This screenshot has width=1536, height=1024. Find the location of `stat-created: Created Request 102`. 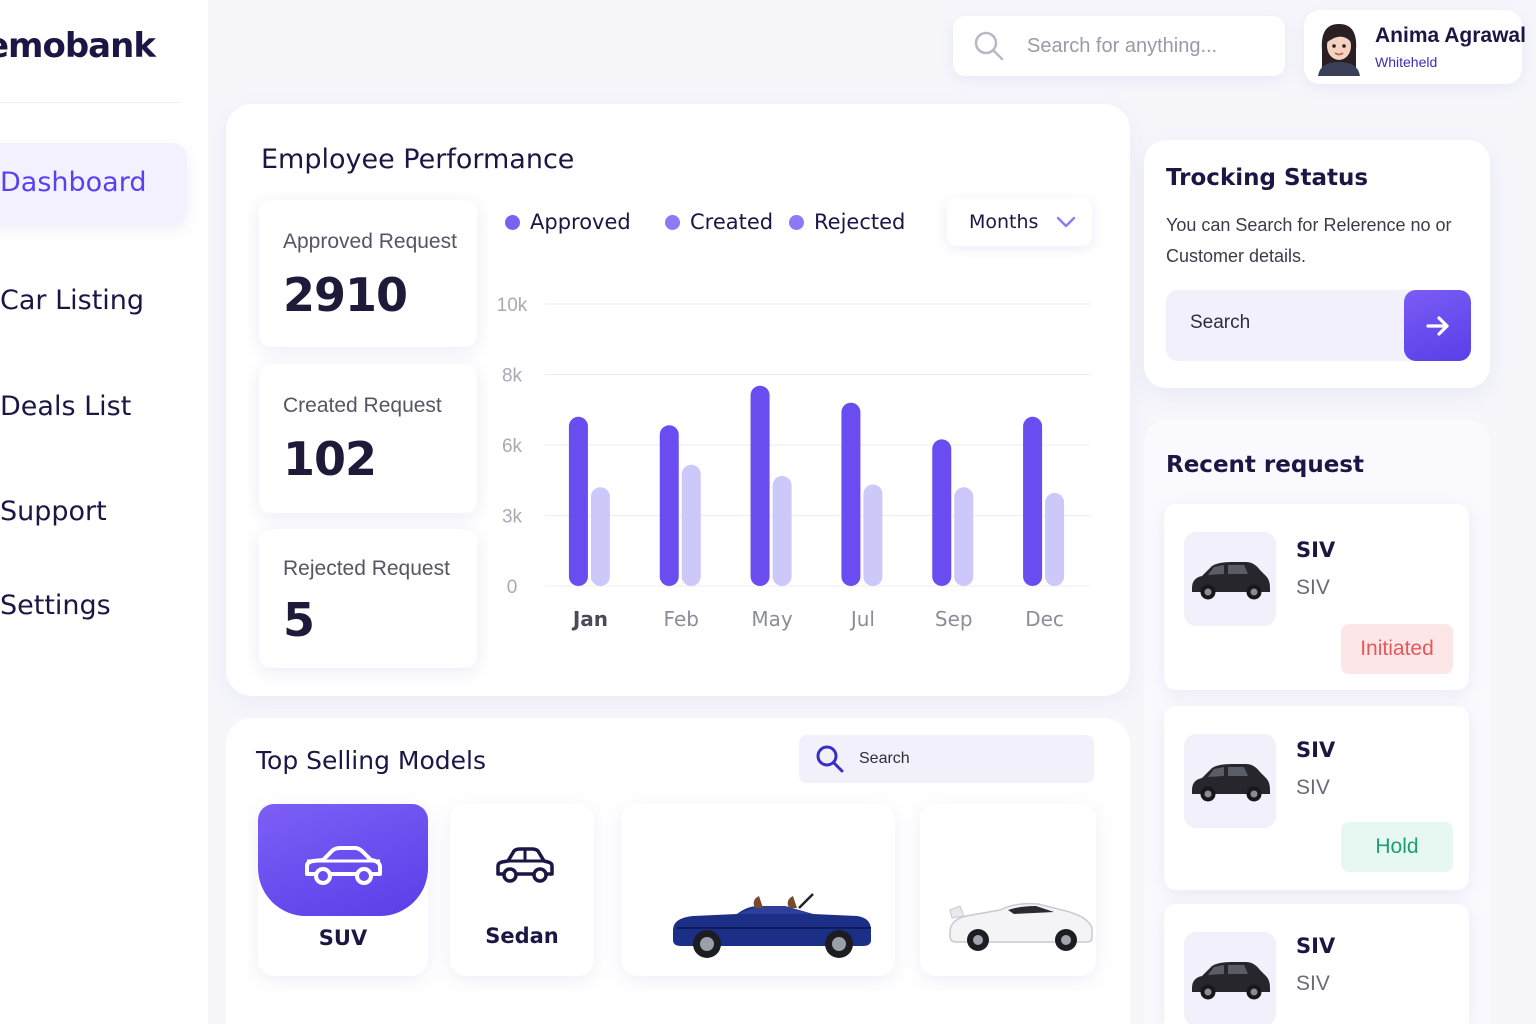

stat-created: Created Request 102 is located at coordinates (368, 438).